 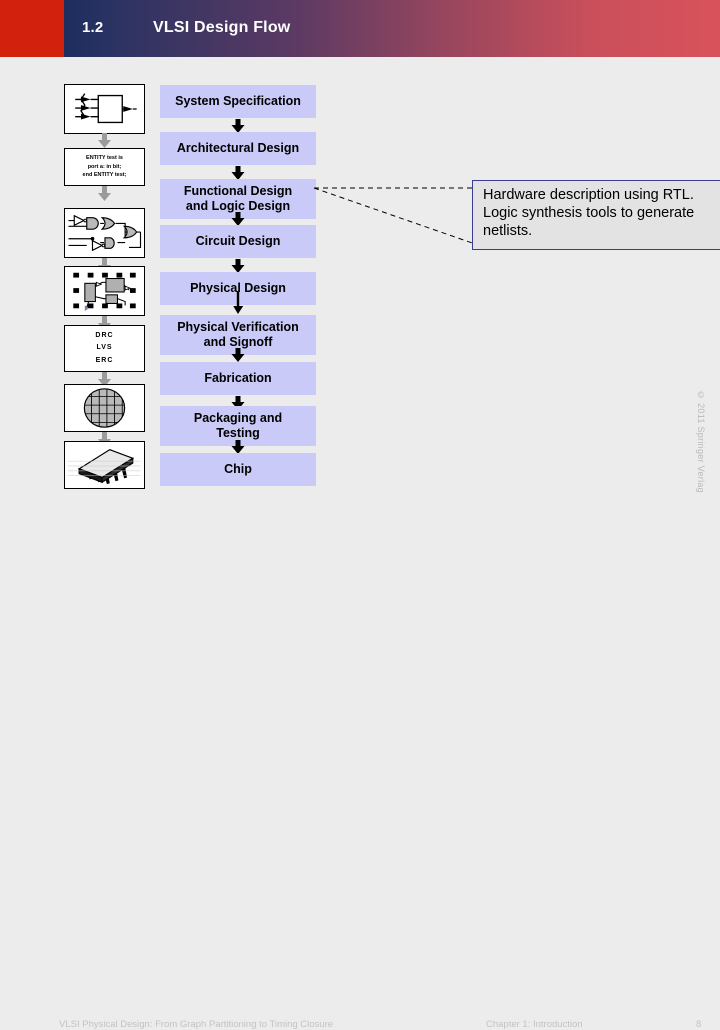 I want to click on verification-line-2: LVS, so click(x=104, y=348).